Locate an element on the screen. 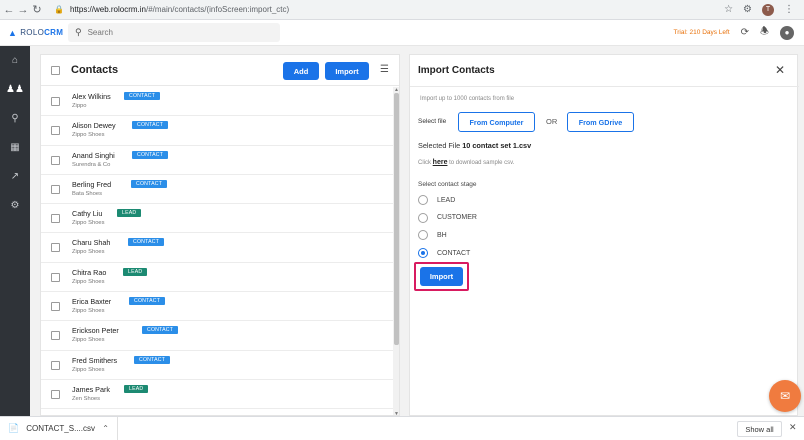 The image size is (804, 440). table-row: Erica Baxter CONTACT Zippo Shoes is located at coordinates (217, 307).